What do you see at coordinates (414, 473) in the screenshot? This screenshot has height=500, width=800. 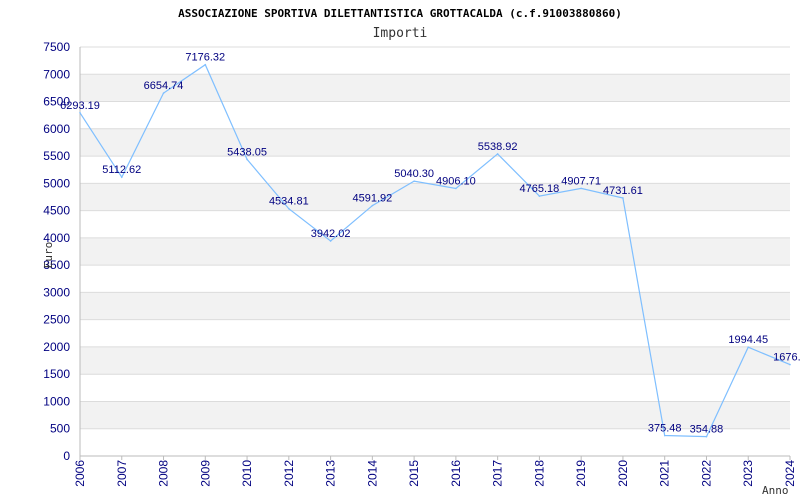 I see `x-tick-label: 2015` at bounding box center [414, 473].